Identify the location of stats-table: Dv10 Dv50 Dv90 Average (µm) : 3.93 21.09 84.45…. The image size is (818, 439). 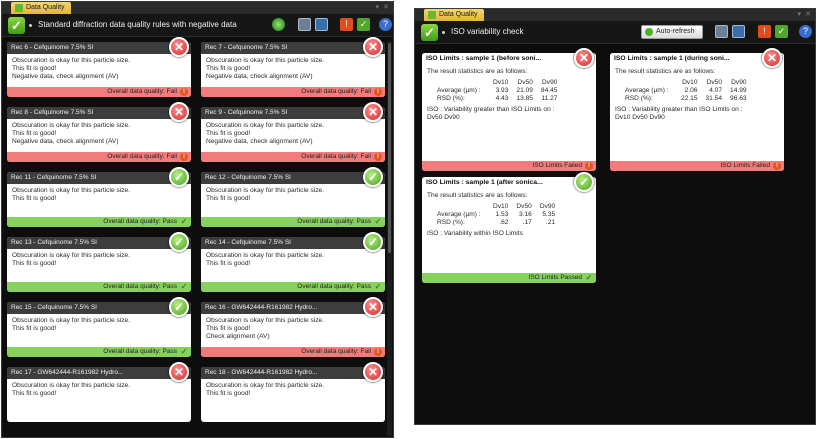
(499, 91).